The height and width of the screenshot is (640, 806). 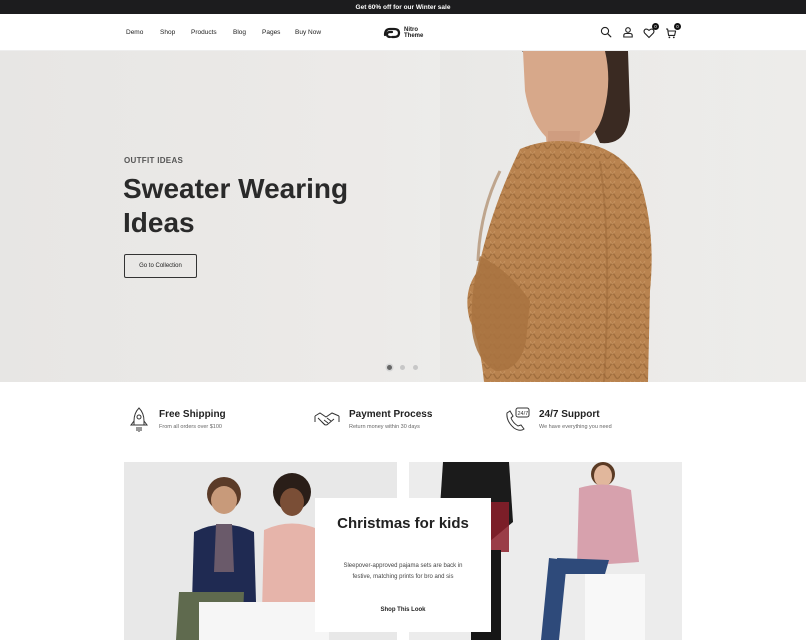 What do you see at coordinates (139, 419) in the screenshot?
I see `rocket-icon` at bounding box center [139, 419].